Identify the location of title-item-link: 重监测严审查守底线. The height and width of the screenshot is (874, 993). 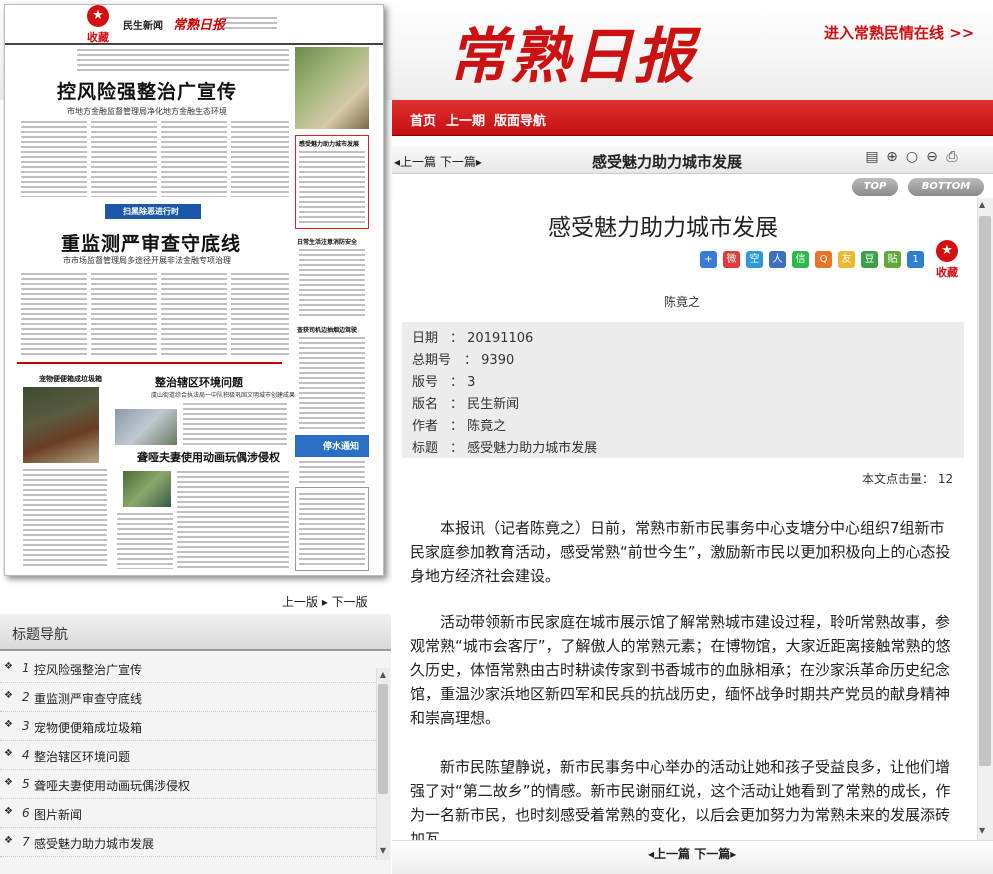
(88, 698).